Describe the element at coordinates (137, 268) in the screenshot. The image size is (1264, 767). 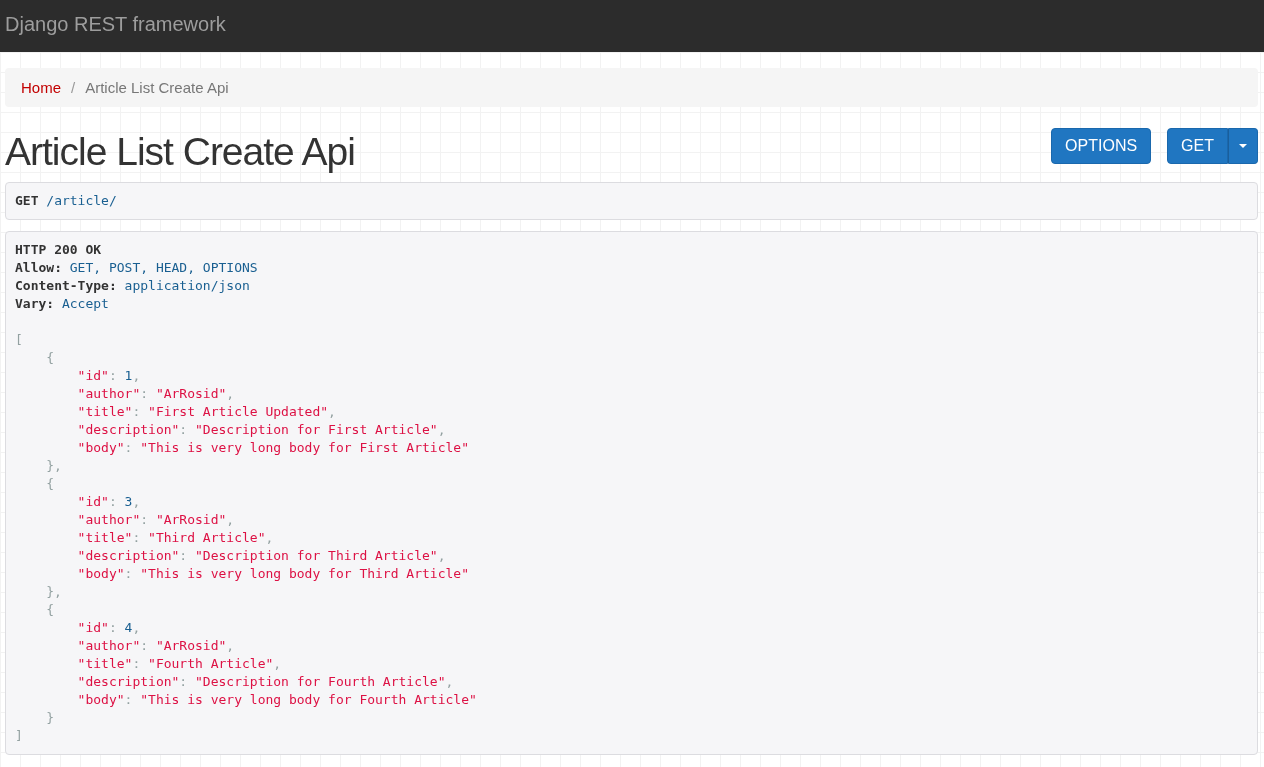
I see `header-line: Allow: GET, POST, HEAD, OPTIONS` at that location.